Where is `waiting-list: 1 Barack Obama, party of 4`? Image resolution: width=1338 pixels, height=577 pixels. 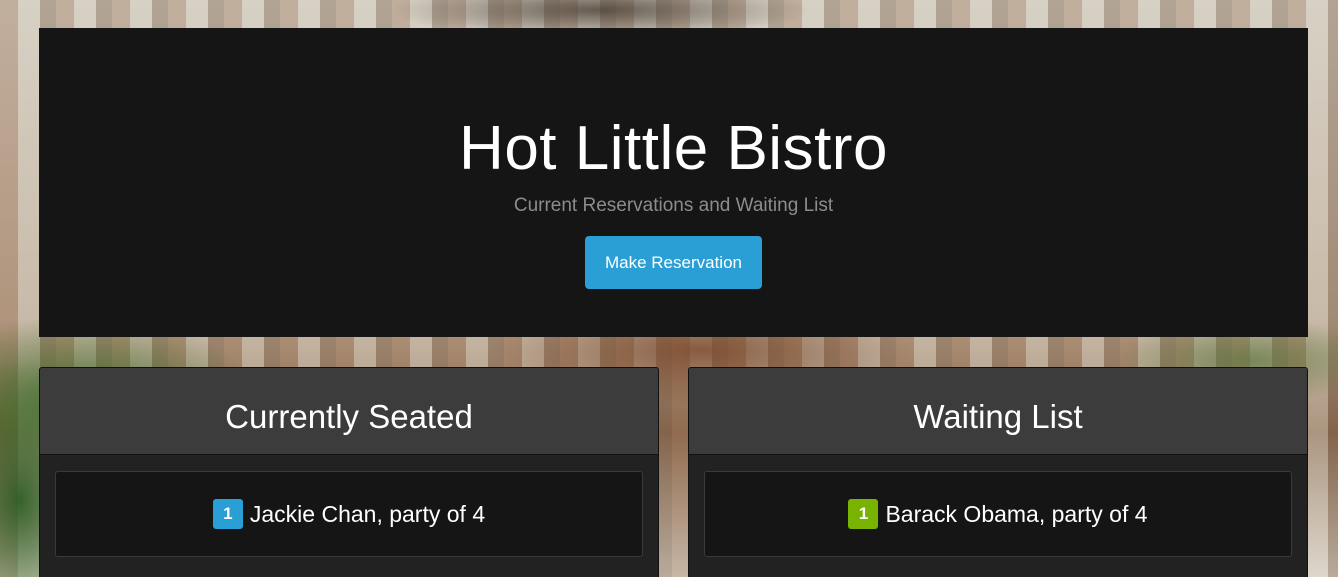 waiting-list: 1 Barack Obama, party of 4 is located at coordinates (998, 514).